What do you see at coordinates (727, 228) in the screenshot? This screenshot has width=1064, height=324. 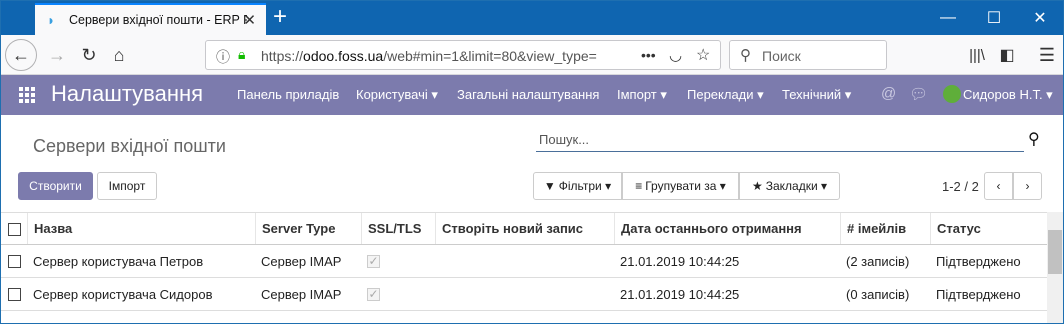 I see `column-header-last-fetch: Дата останнього отримання` at bounding box center [727, 228].